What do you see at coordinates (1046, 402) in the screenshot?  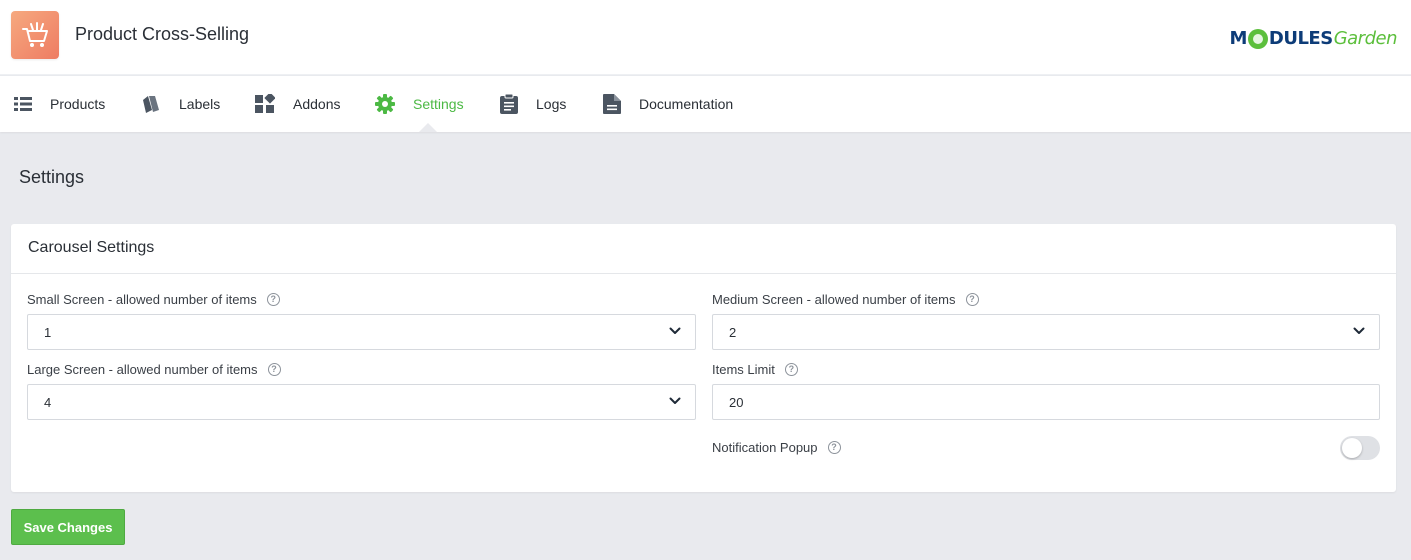 I see `items-limit-input` at bounding box center [1046, 402].